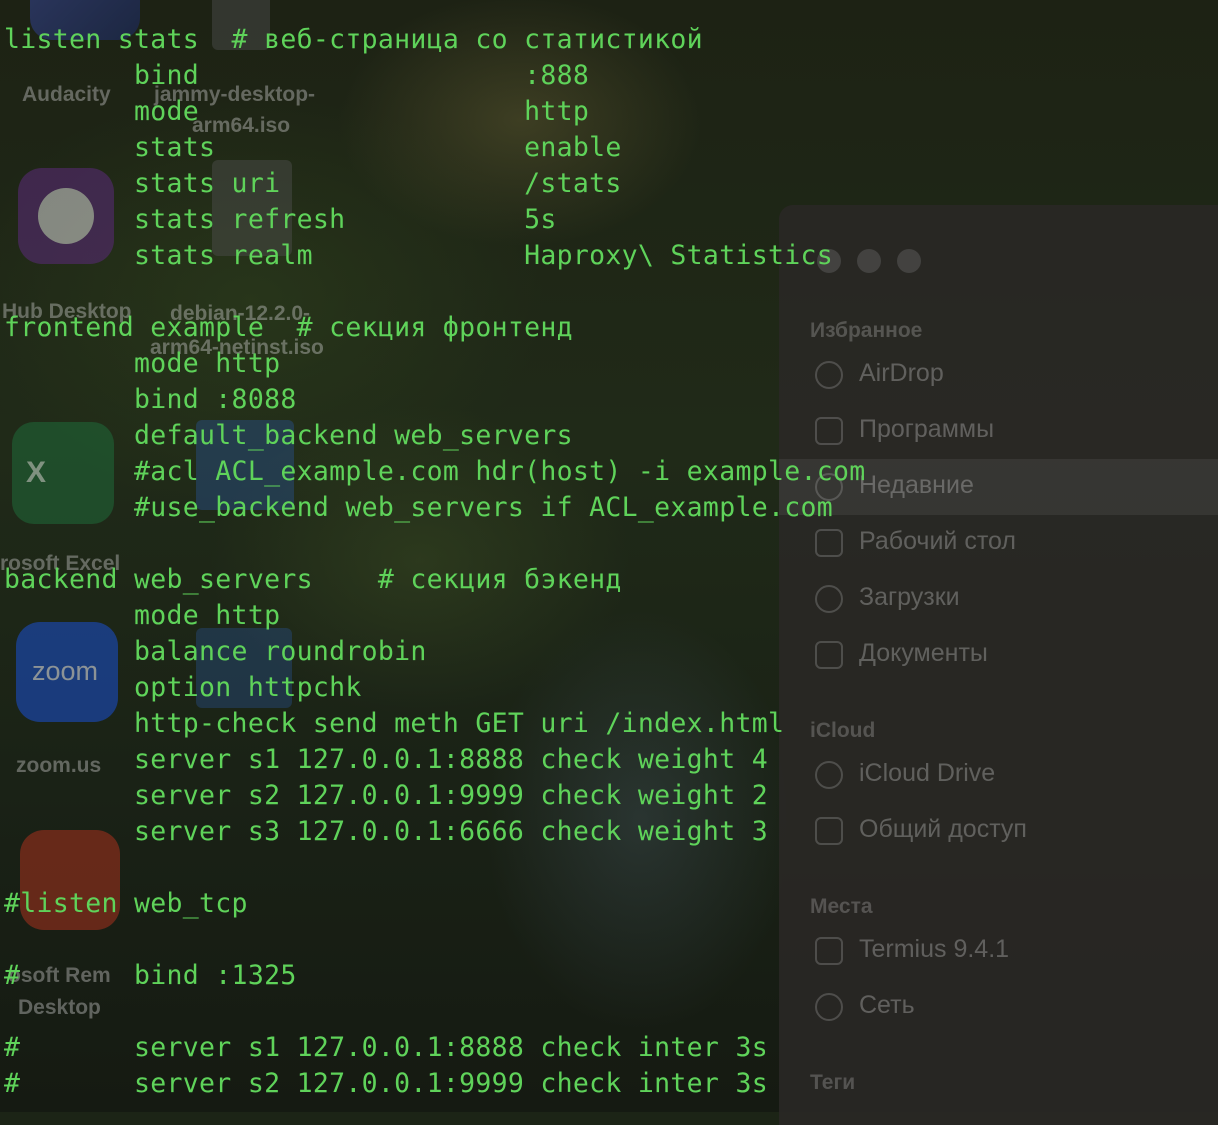 The width and height of the screenshot is (1218, 1125). What do you see at coordinates (386, 831) in the screenshot?
I see `terminal-line: server s3 127.0.0.1:6666 check weight 3` at bounding box center [386, 831].